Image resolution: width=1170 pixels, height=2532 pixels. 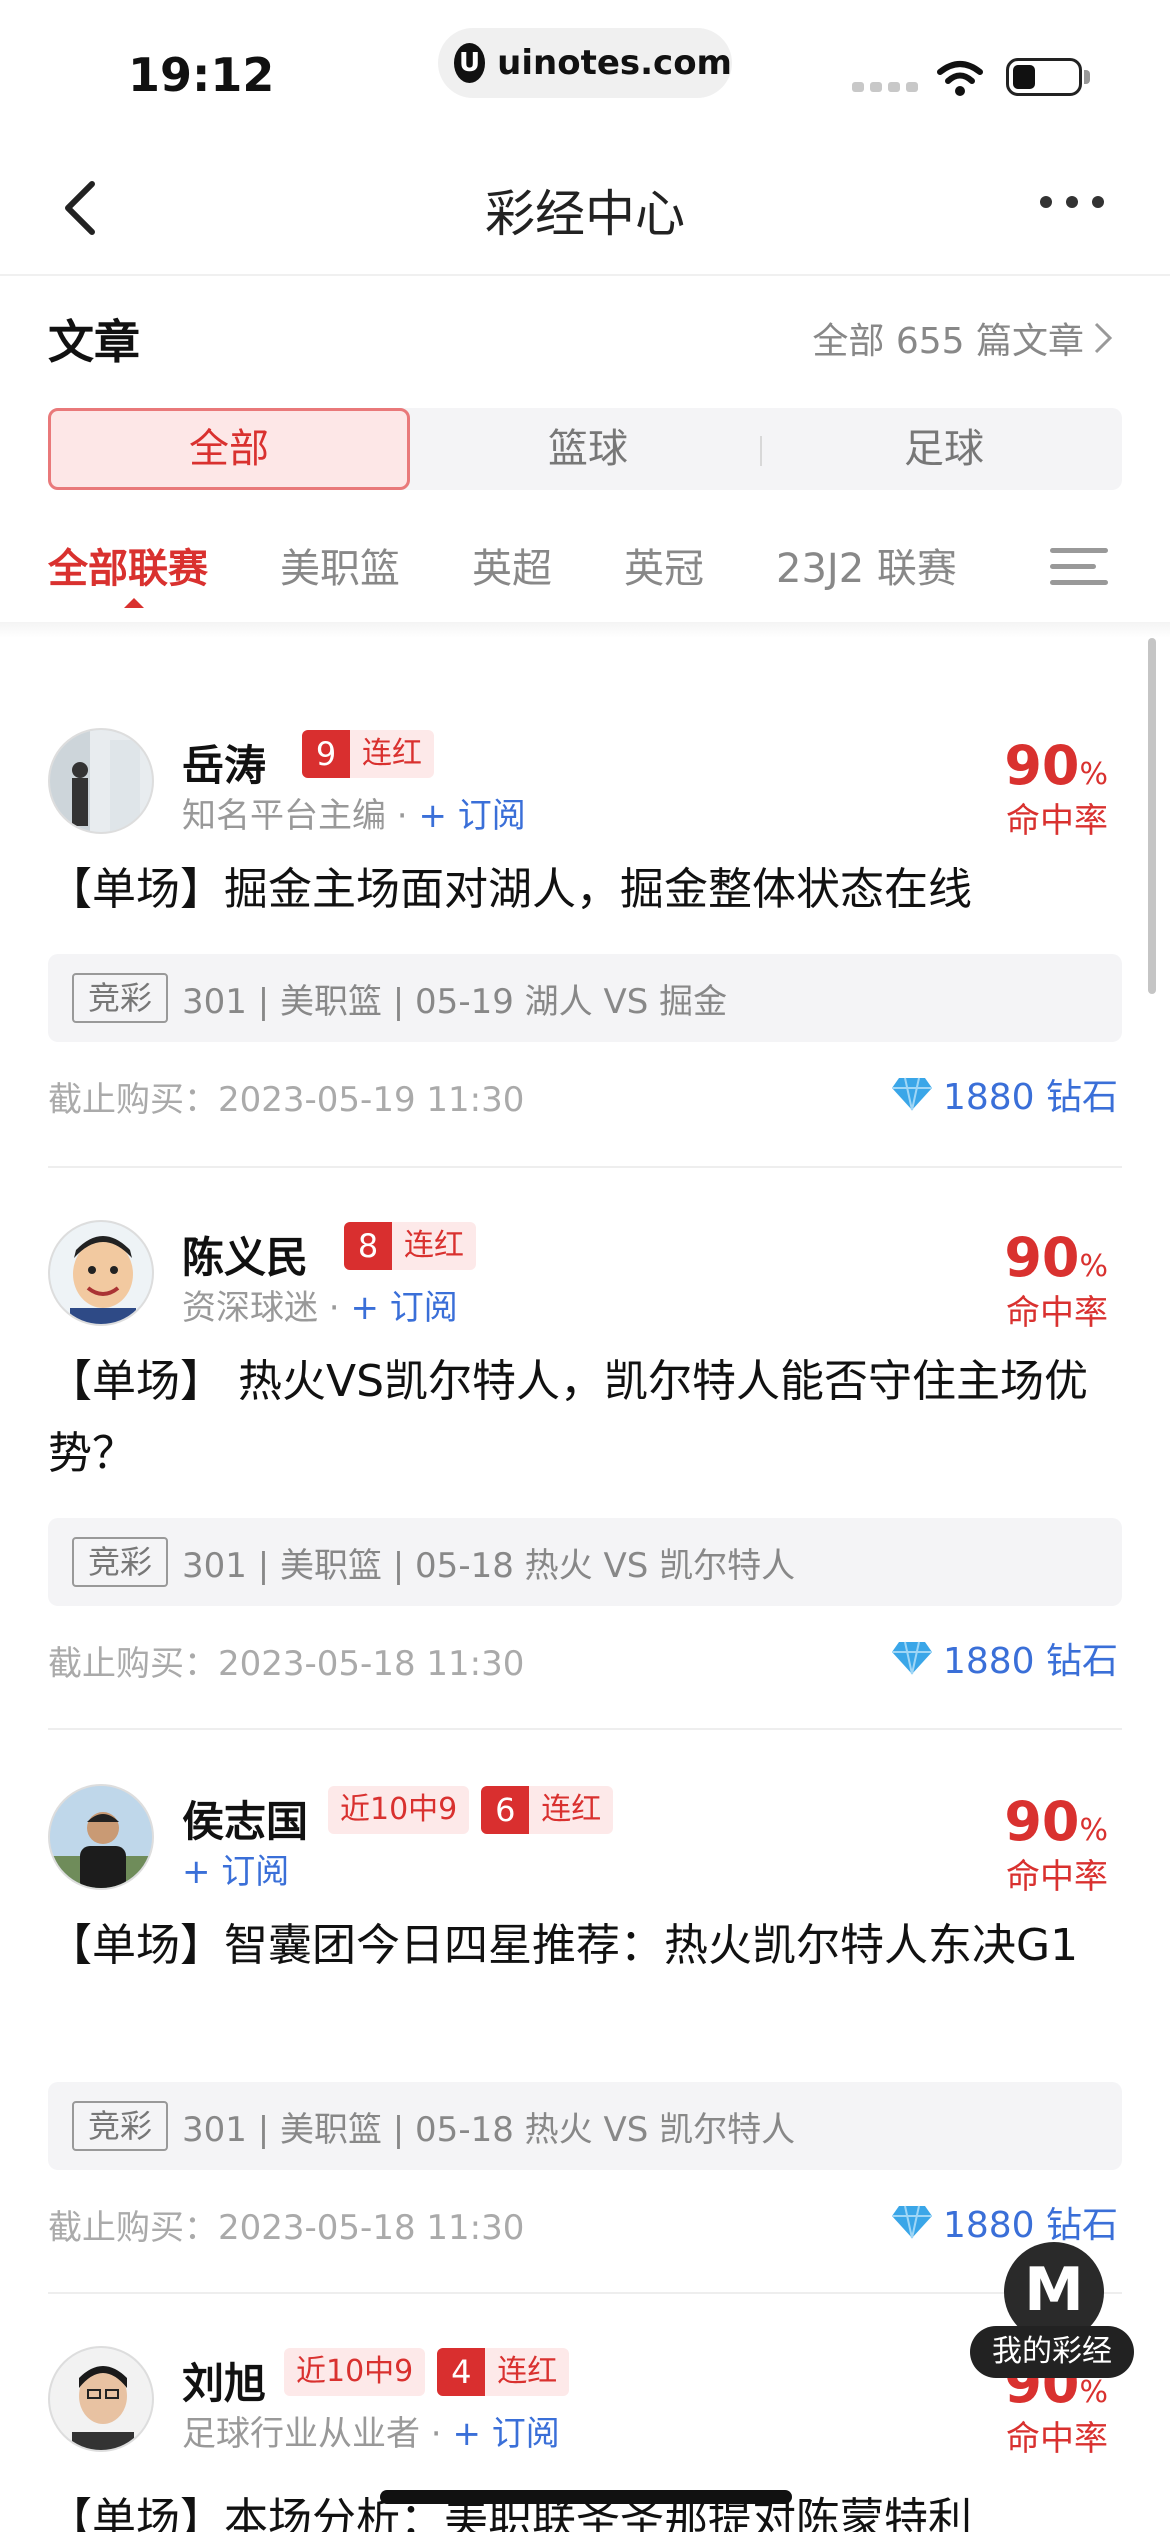 I want to click on streak-badge: 4 连红, so click(x=503, y=2372).